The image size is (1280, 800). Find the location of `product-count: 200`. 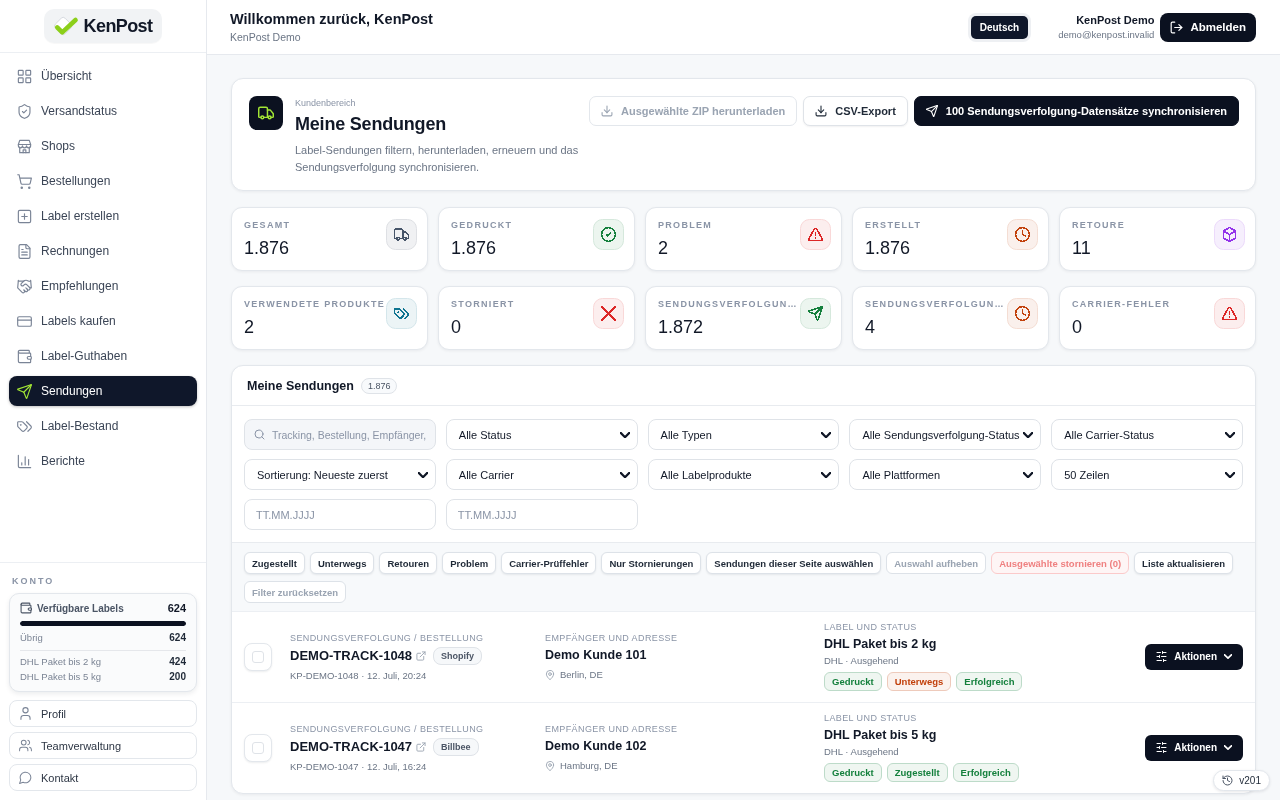

product-count: 200 is located at coordinates (177, 676).